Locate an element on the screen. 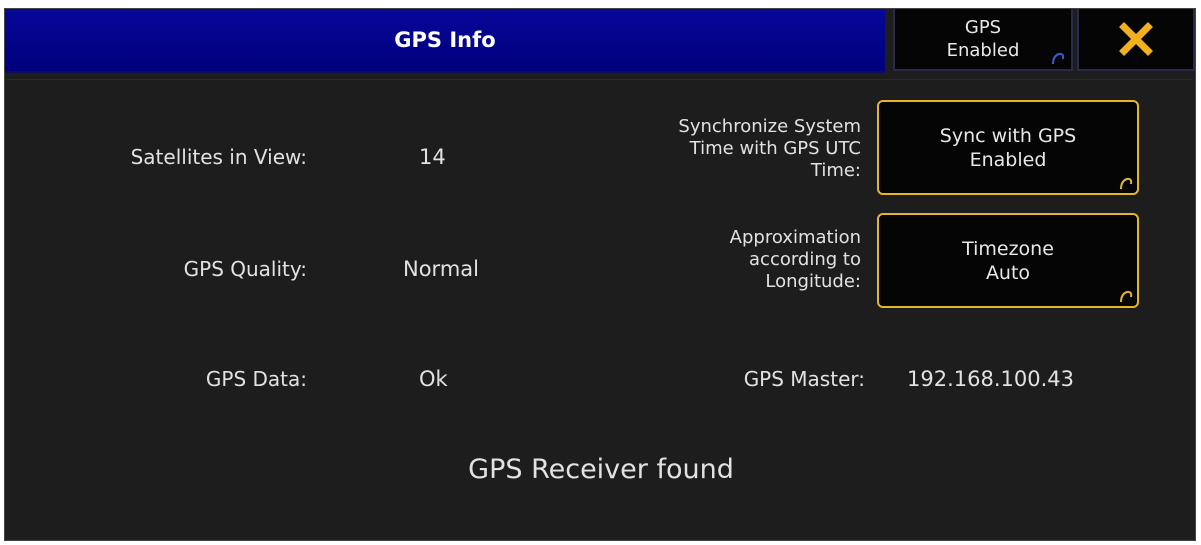 Image resolution: width=1201 pixels, height=545 pixels. gps-master-label: GPS Master: is located at coordinates (804, 379).